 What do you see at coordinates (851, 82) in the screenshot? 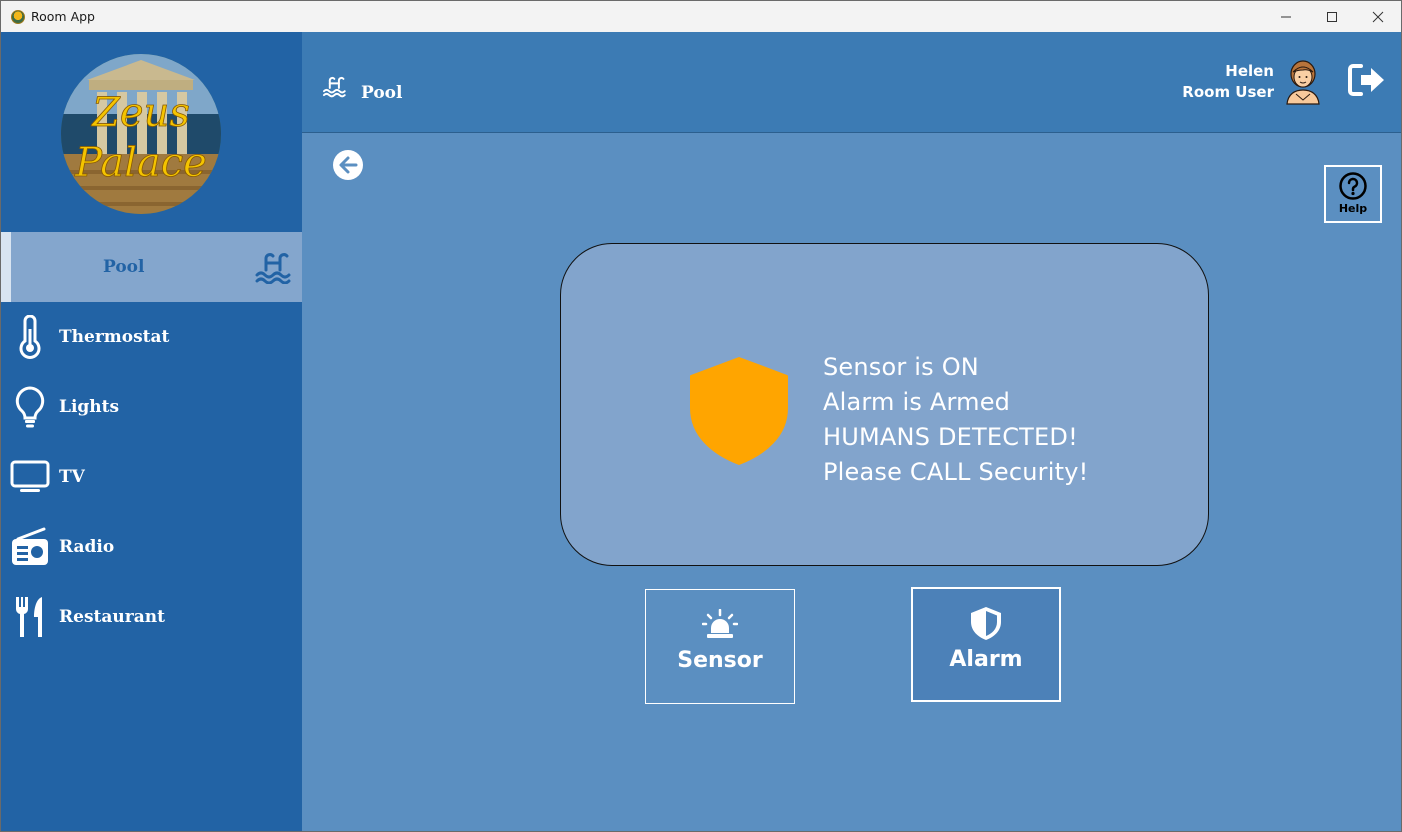
I see `header: Pool Helen Room User` at bounding box center [851, 82].